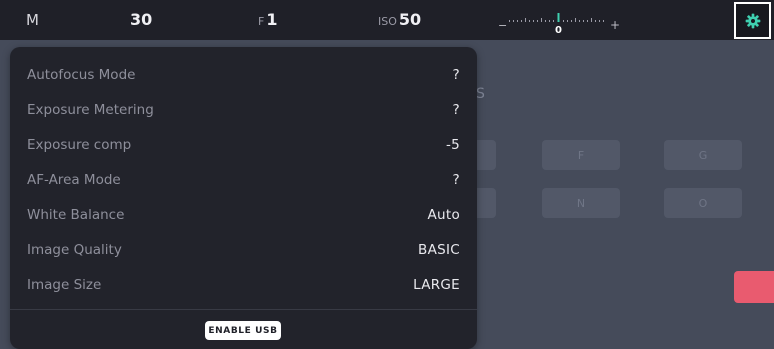 The height and width of the screenshot is (349, 774). Describe the element at coordinates (32, 20) in the screenshot. I see `exposure-mode: M` at that location.